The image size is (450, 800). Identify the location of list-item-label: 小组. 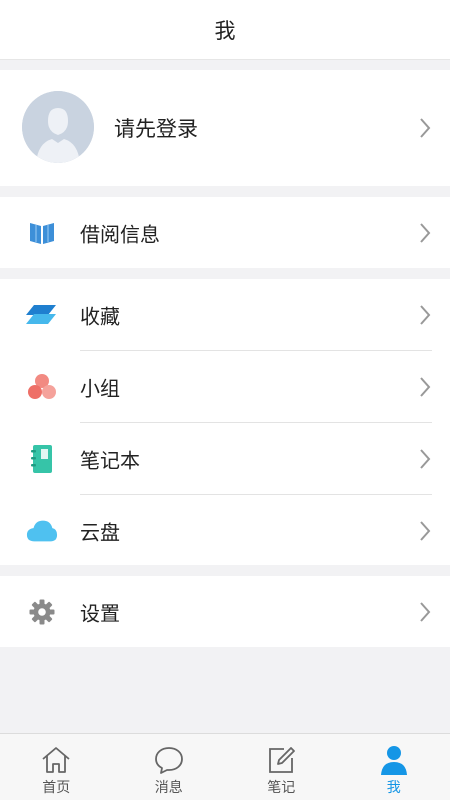
(100, 388).